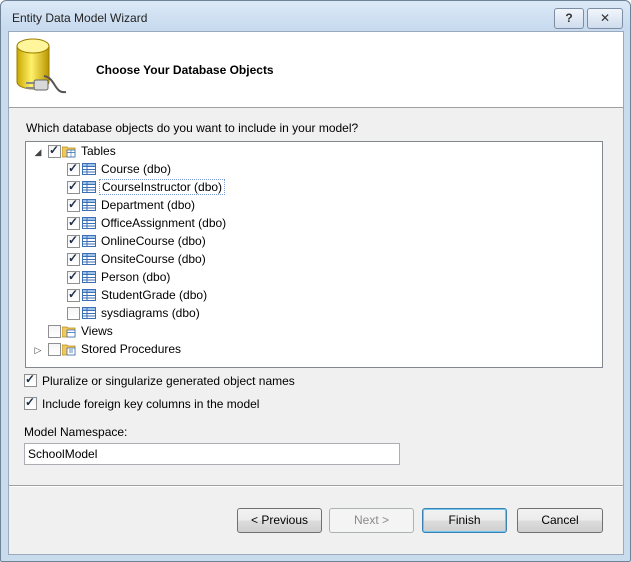  What do you see at coordinates (164, 223) in the screenshot?
I see `item-label: OfficeAssignment (dbo)` at bounding box center [164, 223].